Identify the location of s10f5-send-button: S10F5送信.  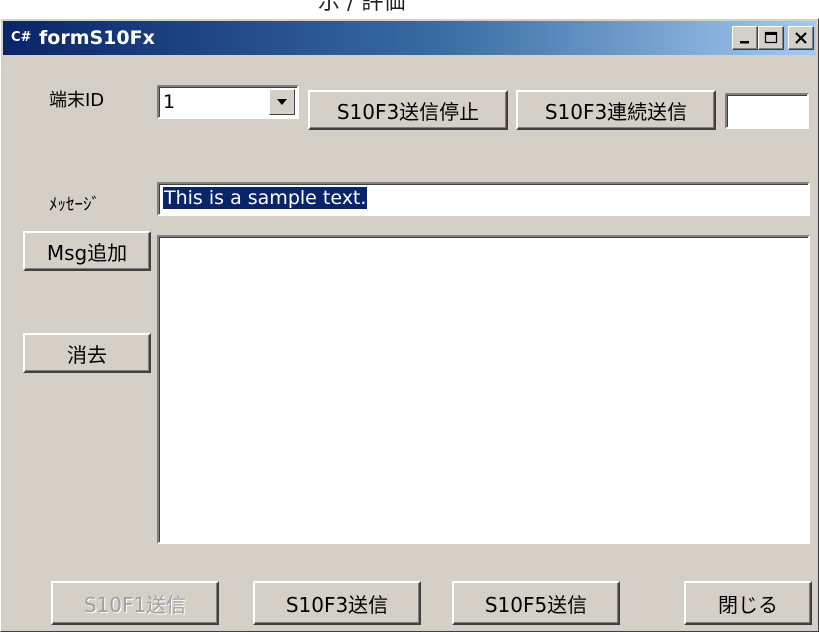
(536, 603).